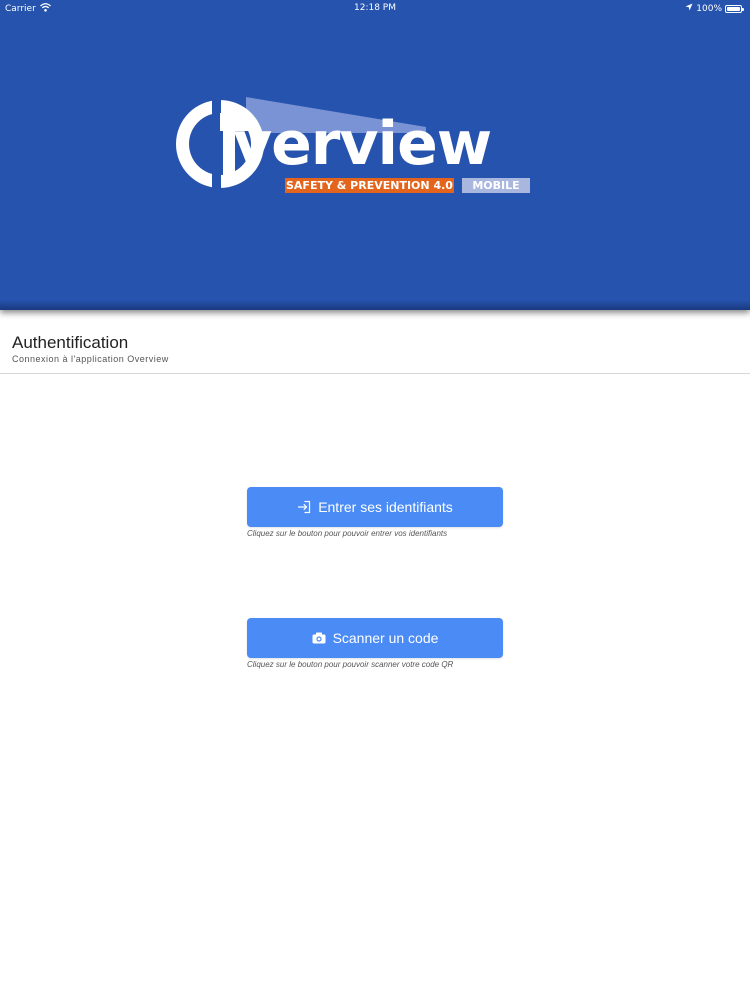 This screenshot has width=750, height=1000. Describe the element at coordinates (734, 8) in the screenshot. I see `battery-icon` at that location.